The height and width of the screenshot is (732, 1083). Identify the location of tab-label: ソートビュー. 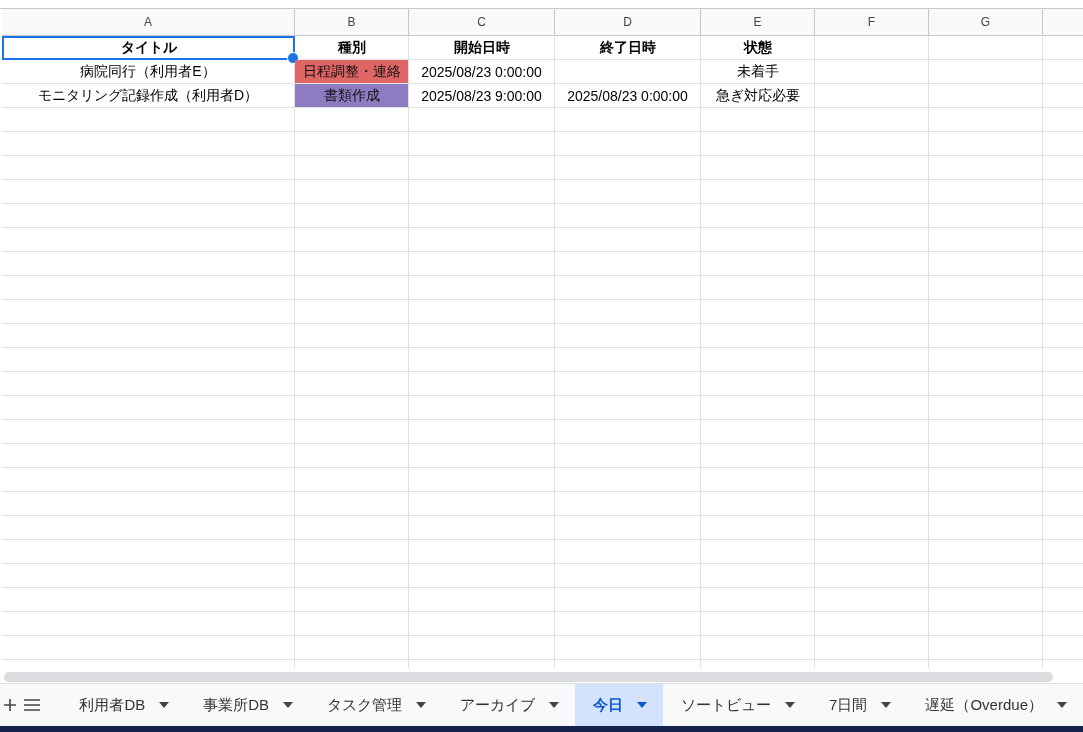
(726, 705).